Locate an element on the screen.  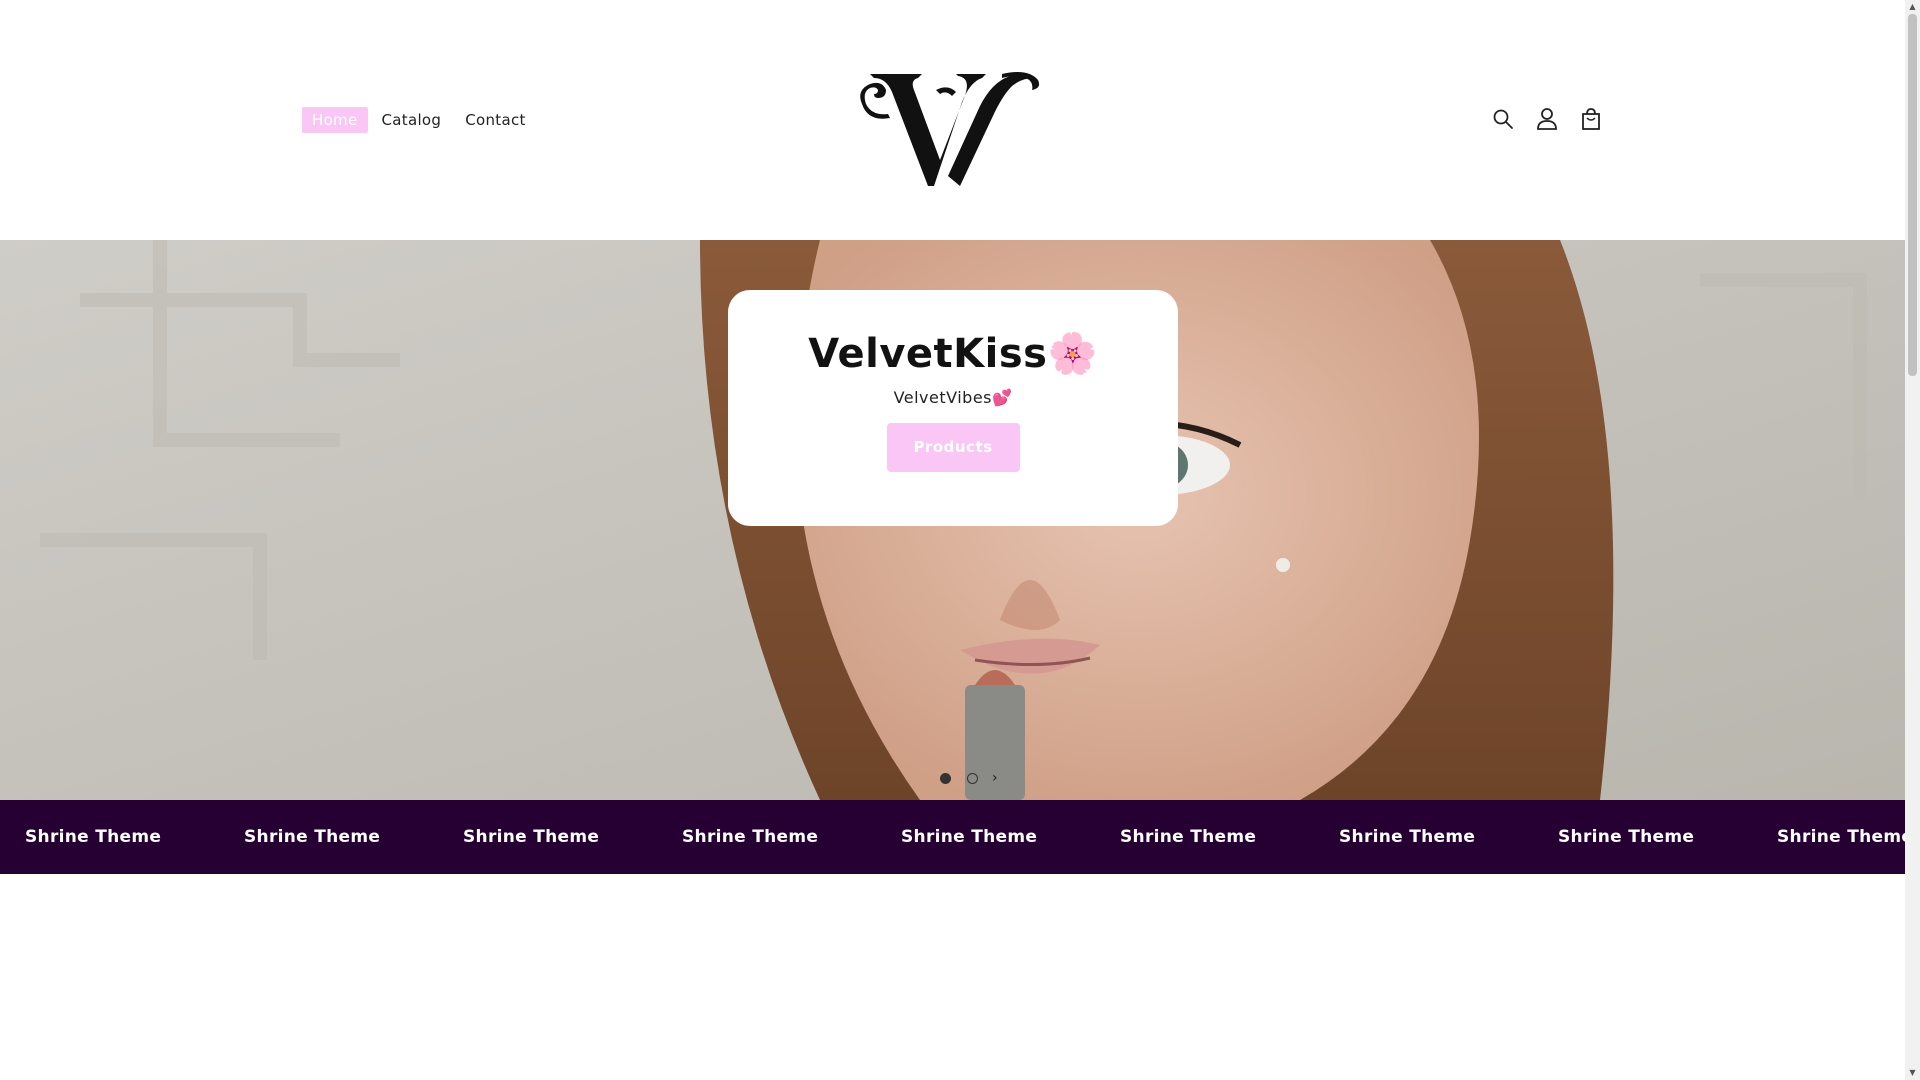
site-logo is located at coordinates (950, 130).